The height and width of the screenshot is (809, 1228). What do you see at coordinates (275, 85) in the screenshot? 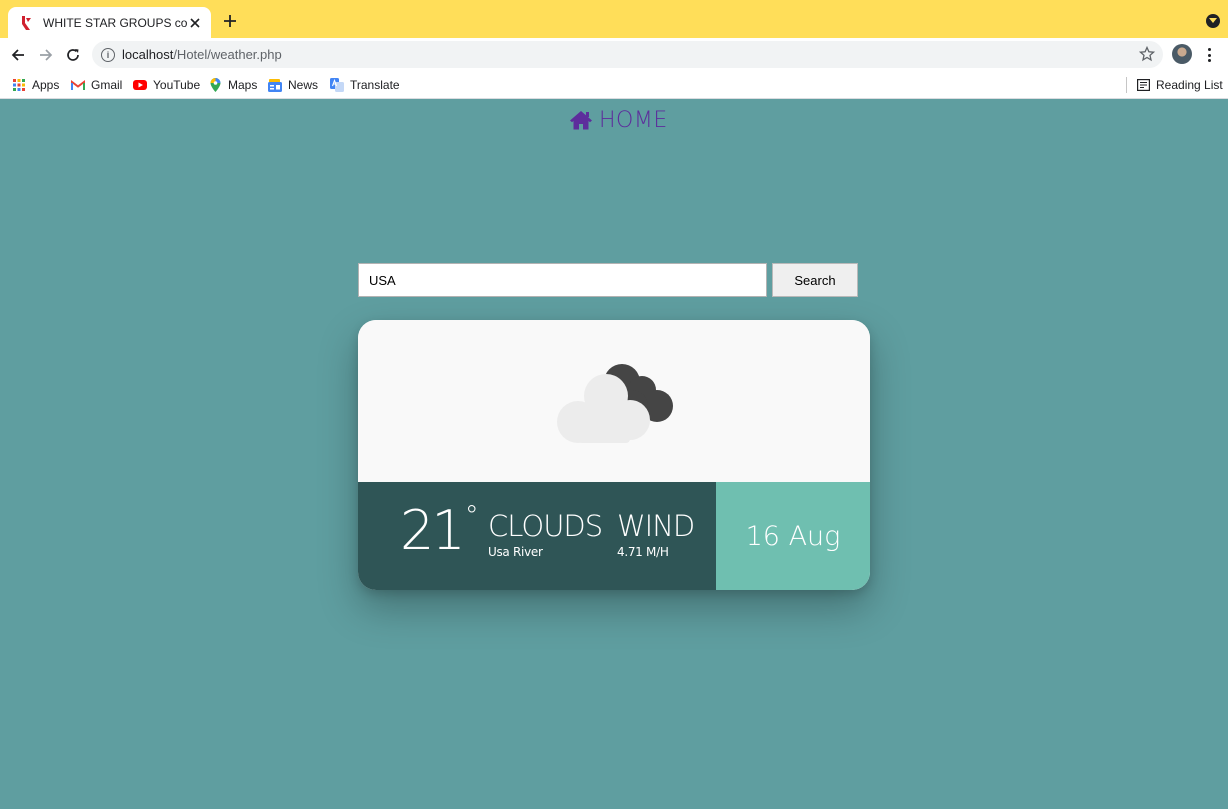
I see `news-icon` at bounding box center [275, 85].